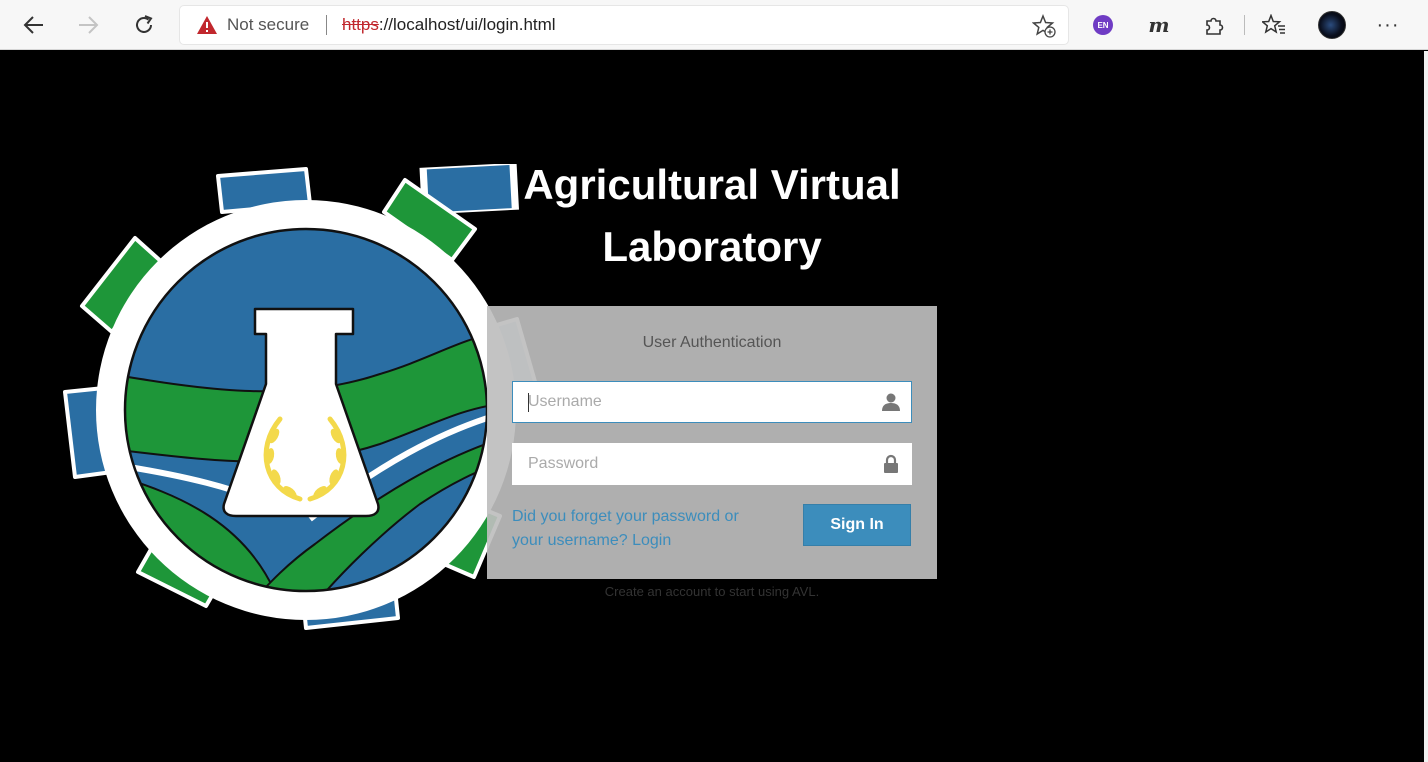 The image size is (1428, 762). I want to click on forward-button, so click(88, 25).